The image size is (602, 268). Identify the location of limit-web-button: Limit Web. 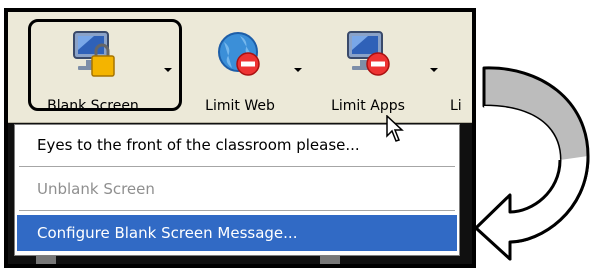
(240, 67).